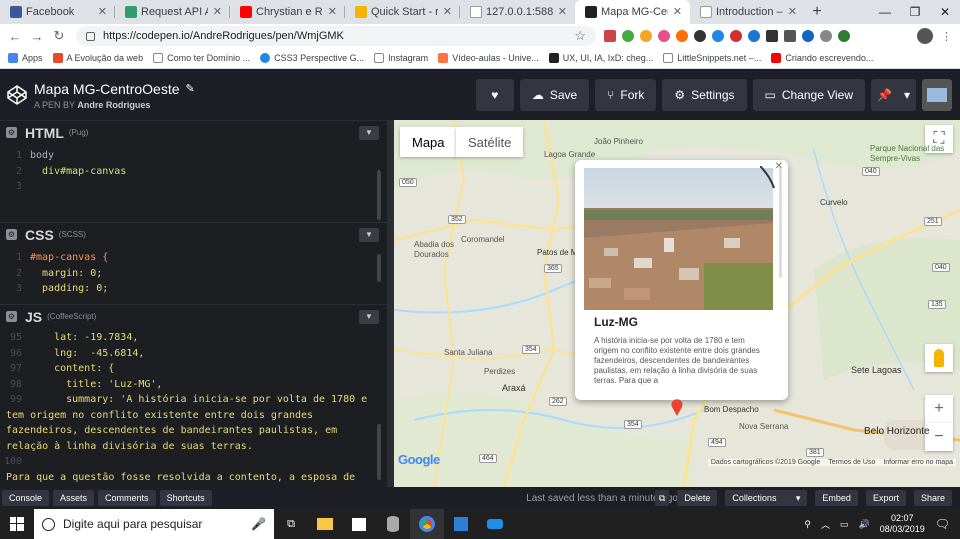 The image size is (960, 539). Describe the element at coordinates (807, 524) in the screenshot. I see `people-icon: ⚲` at that location.